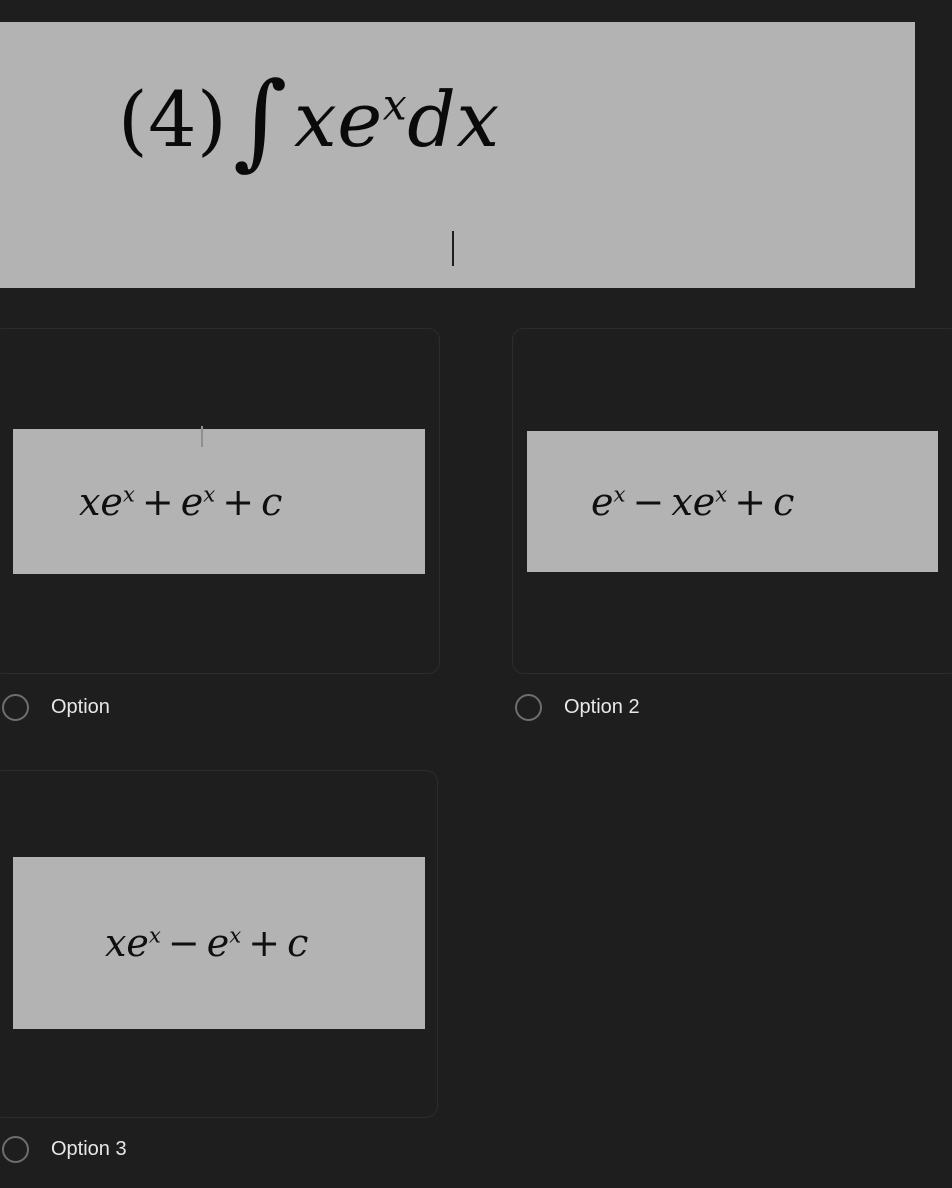 The height and width of the screenshot is (1188, 952). I want to click on option-1-radio-row: Option, so click(56, 707).